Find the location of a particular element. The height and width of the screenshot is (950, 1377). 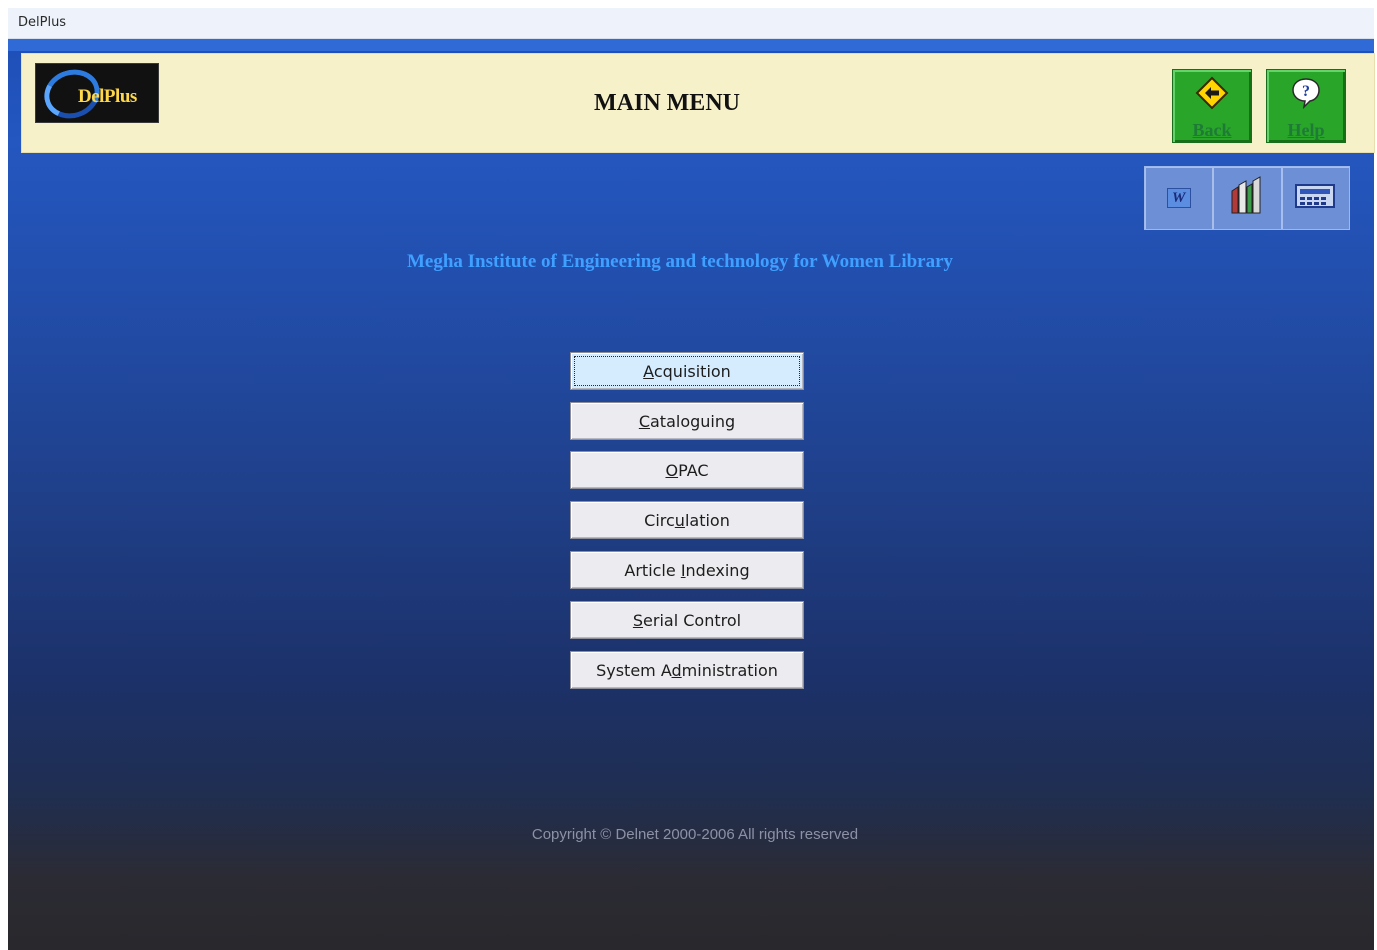

calculator-tool-button is located at coordinates (1315, 198).